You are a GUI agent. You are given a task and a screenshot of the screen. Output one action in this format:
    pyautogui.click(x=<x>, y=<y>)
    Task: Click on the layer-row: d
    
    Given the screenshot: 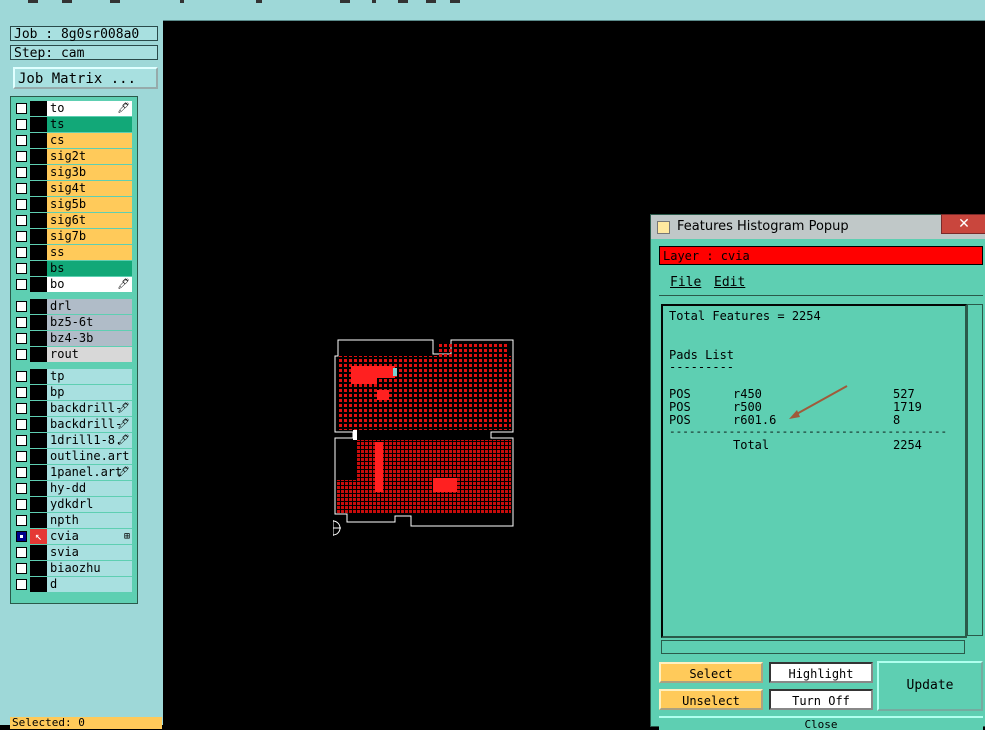 What is the action you would take?
    pyautogui.click(x=73, y=584)
    